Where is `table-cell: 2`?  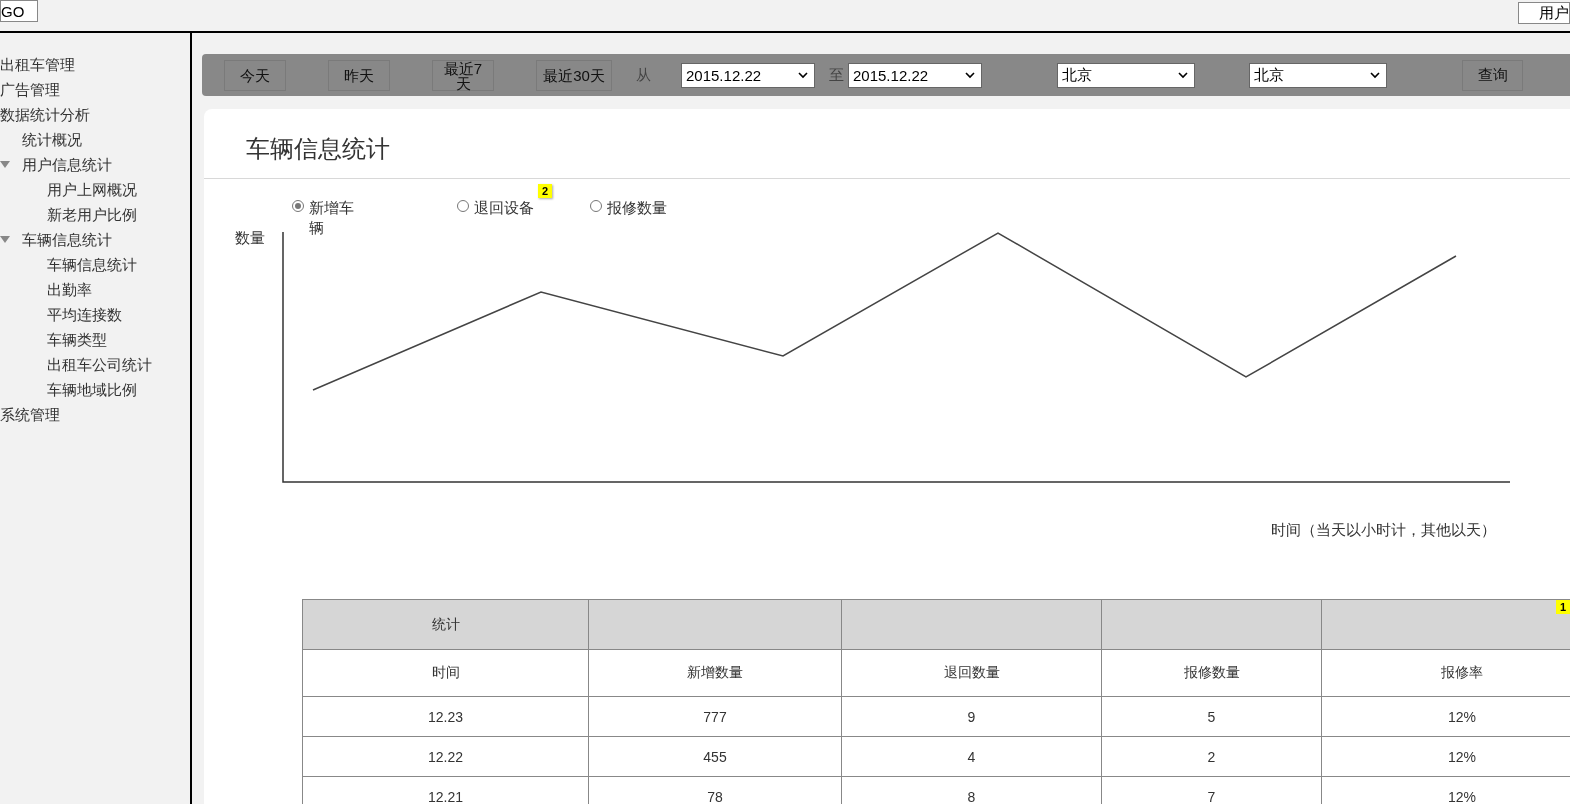
table-cell: 2 is located at coordinates (1211, 756).